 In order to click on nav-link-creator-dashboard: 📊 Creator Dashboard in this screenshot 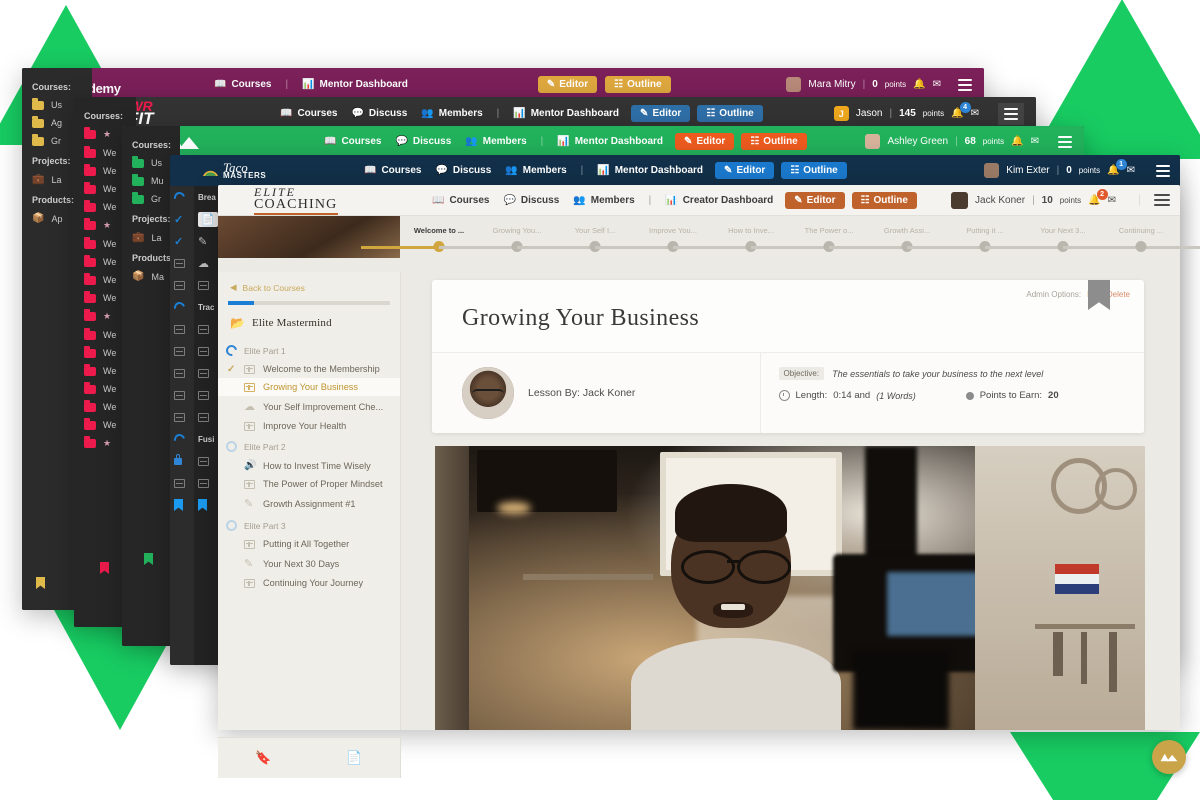, I will do `click(719, 200)`.